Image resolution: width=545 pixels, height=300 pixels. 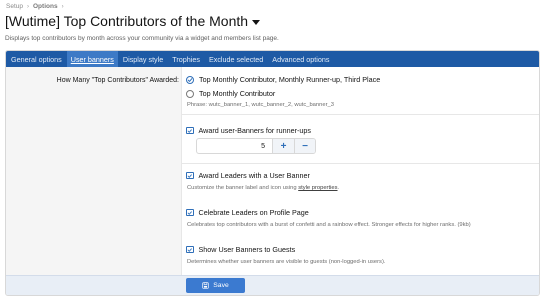 I want to click on runner-ups-label: Award user-Banners for runner-ups, so click(x=255, y=130).